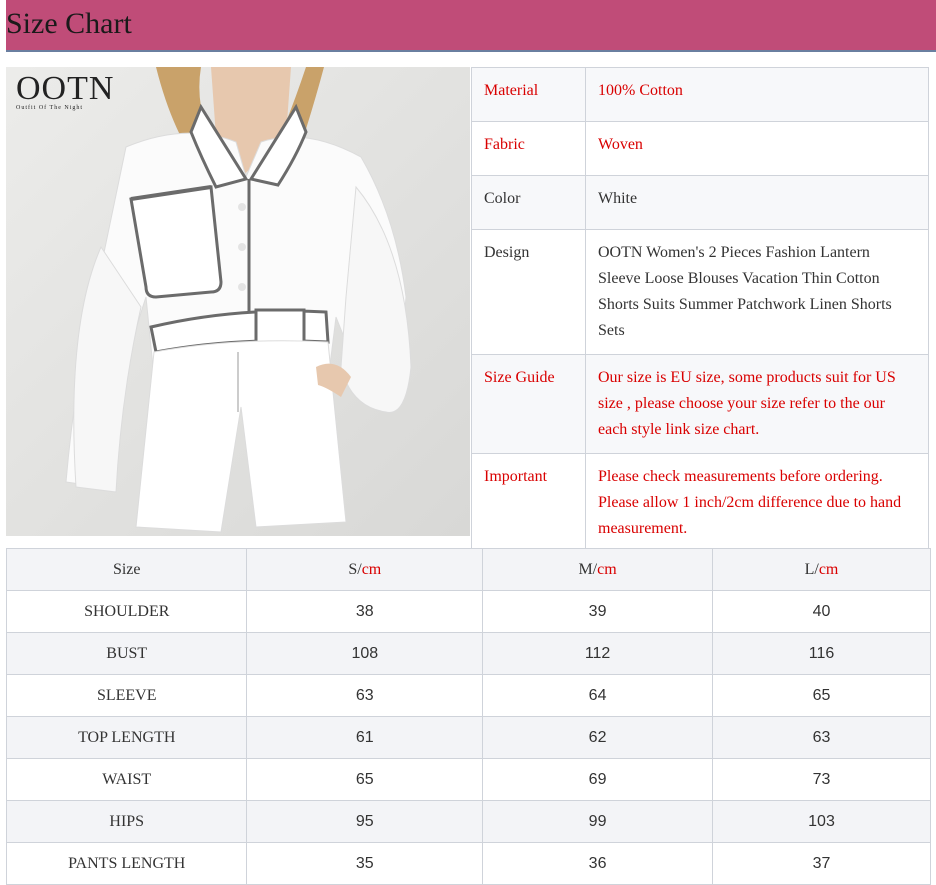 The height and width of the screenshot is (885, 936). I want to click on info-label: Material, so click(528, 94).